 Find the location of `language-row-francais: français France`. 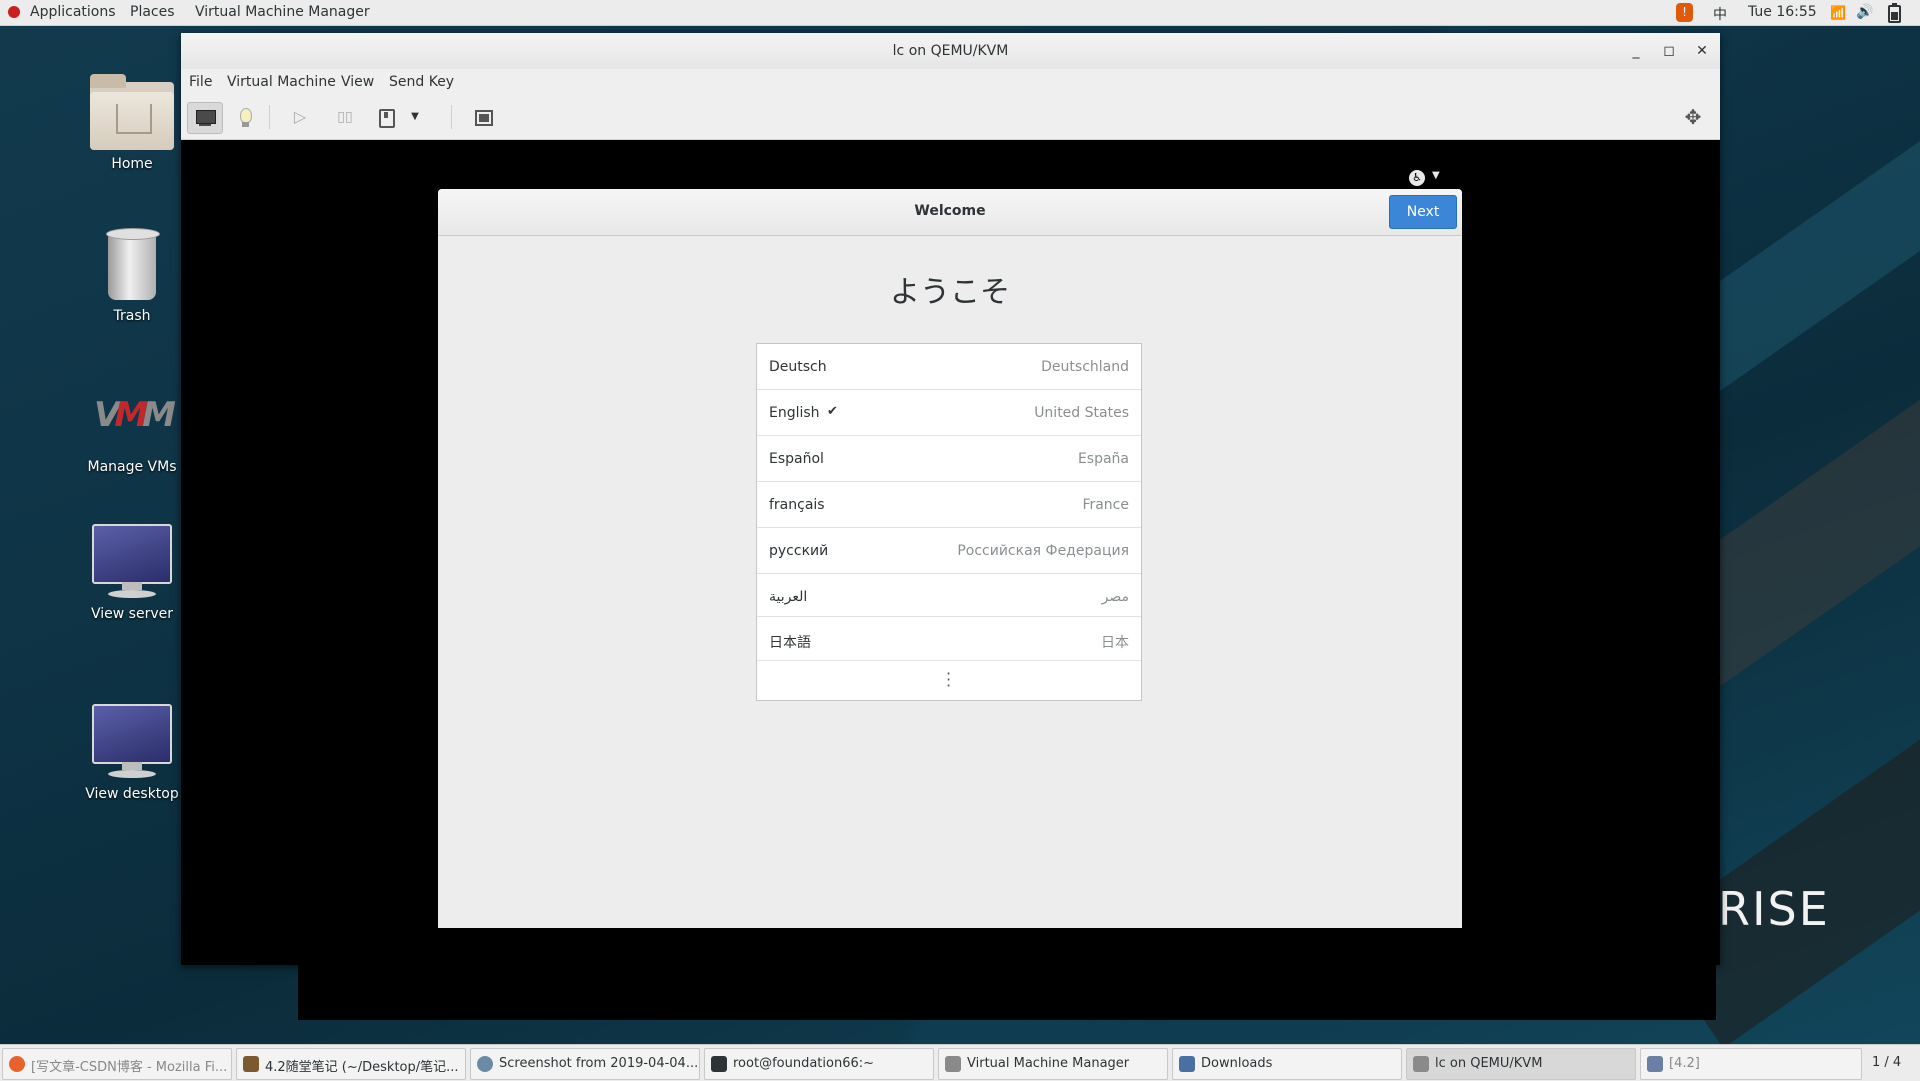

language-row-francais: français France is located at coordinates (949, 505).